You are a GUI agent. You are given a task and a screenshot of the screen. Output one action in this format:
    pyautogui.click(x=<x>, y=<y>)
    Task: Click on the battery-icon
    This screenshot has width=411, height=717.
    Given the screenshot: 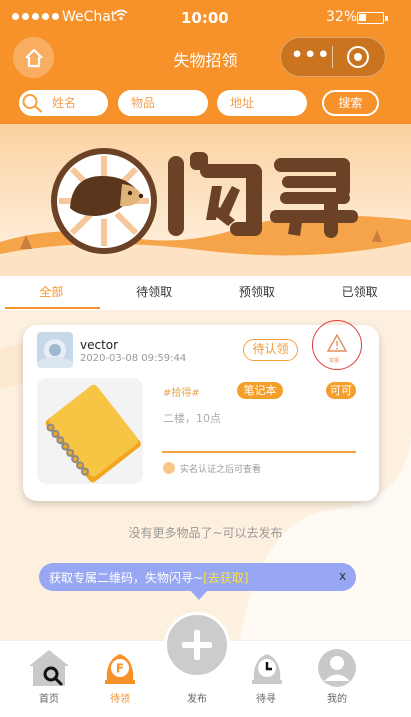 What is the action you would take?
    pyautogui.click(x=370, y=18)
    